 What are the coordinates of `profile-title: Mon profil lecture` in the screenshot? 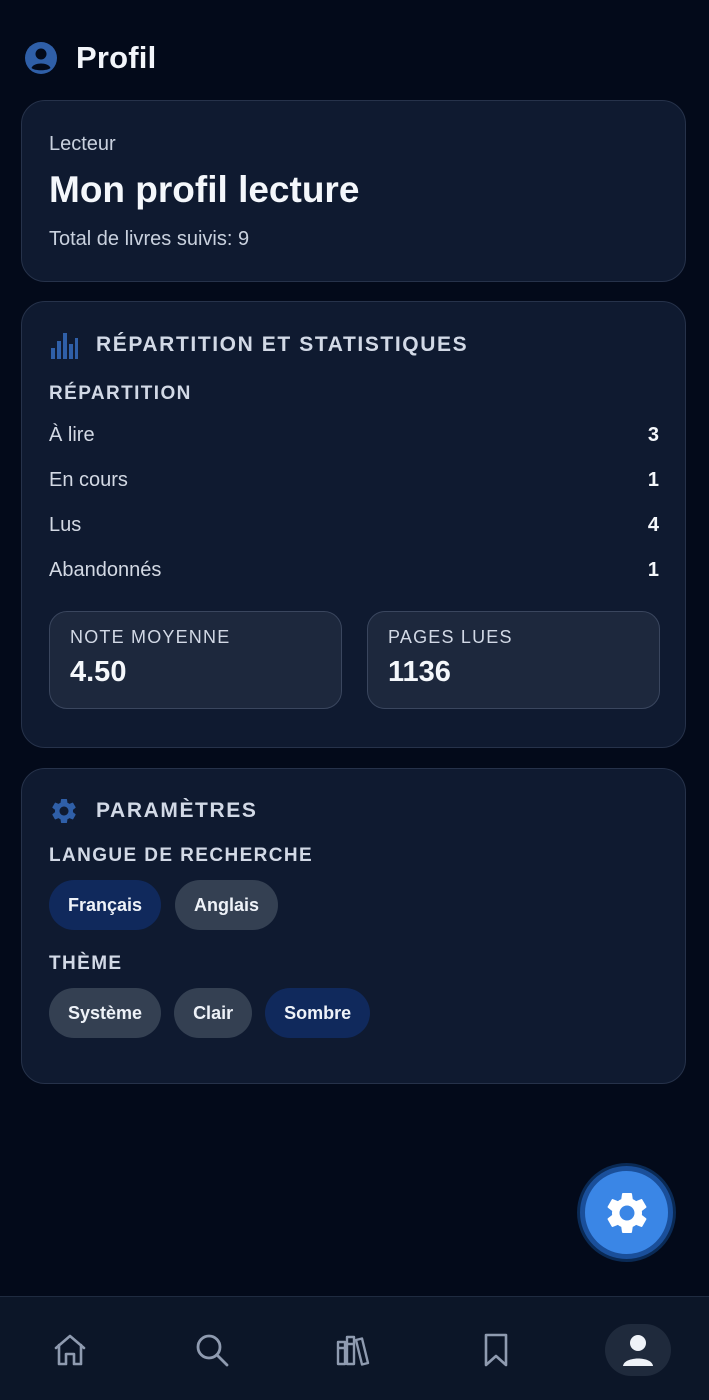 It's located at (204, 189).